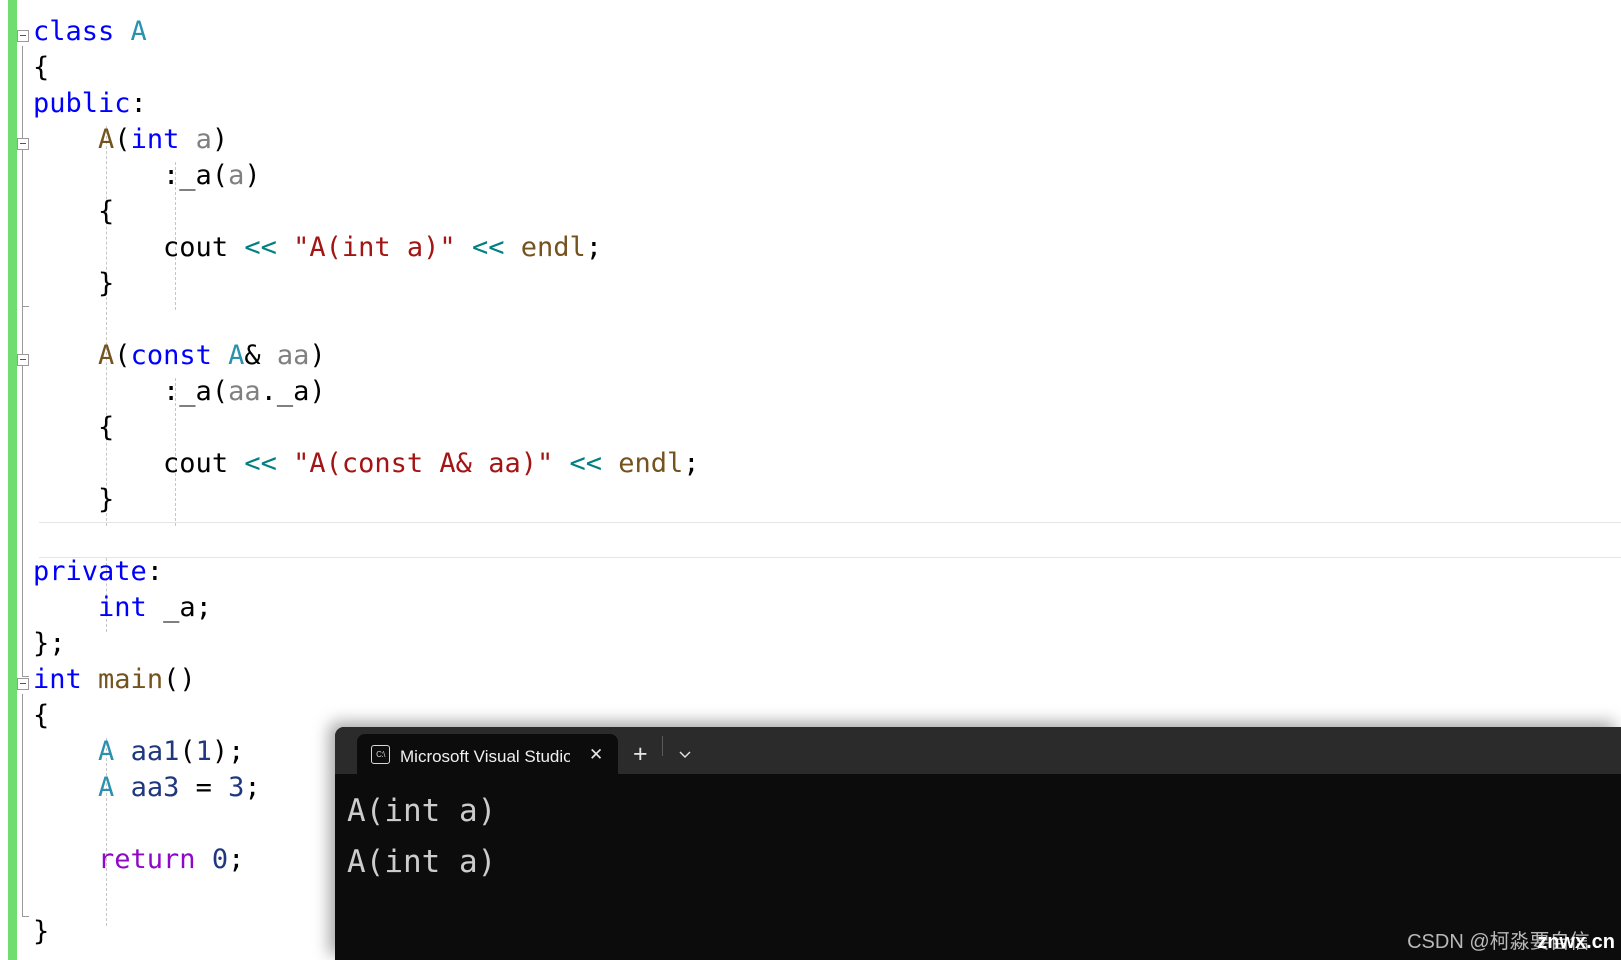 Image resolution: width=1621 pixels, height=960 pixels. I want to click on console-icon: C:\, so click(380, 754).